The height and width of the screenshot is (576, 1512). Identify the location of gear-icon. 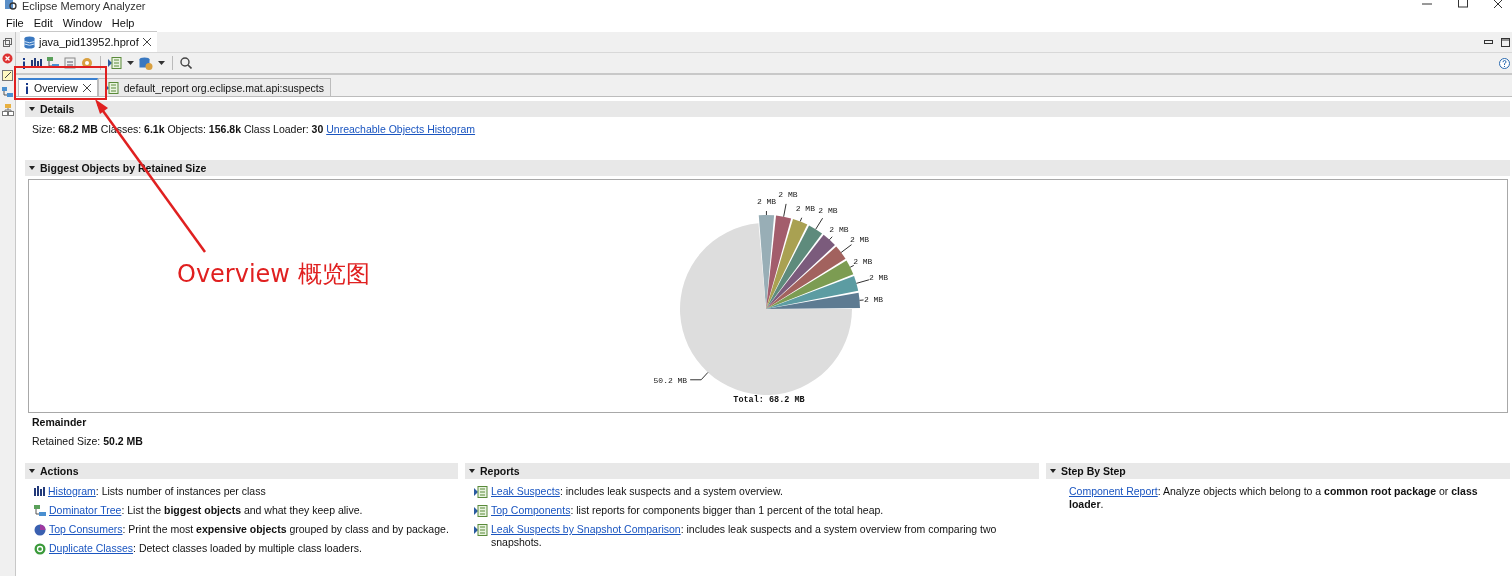
(87, 63).